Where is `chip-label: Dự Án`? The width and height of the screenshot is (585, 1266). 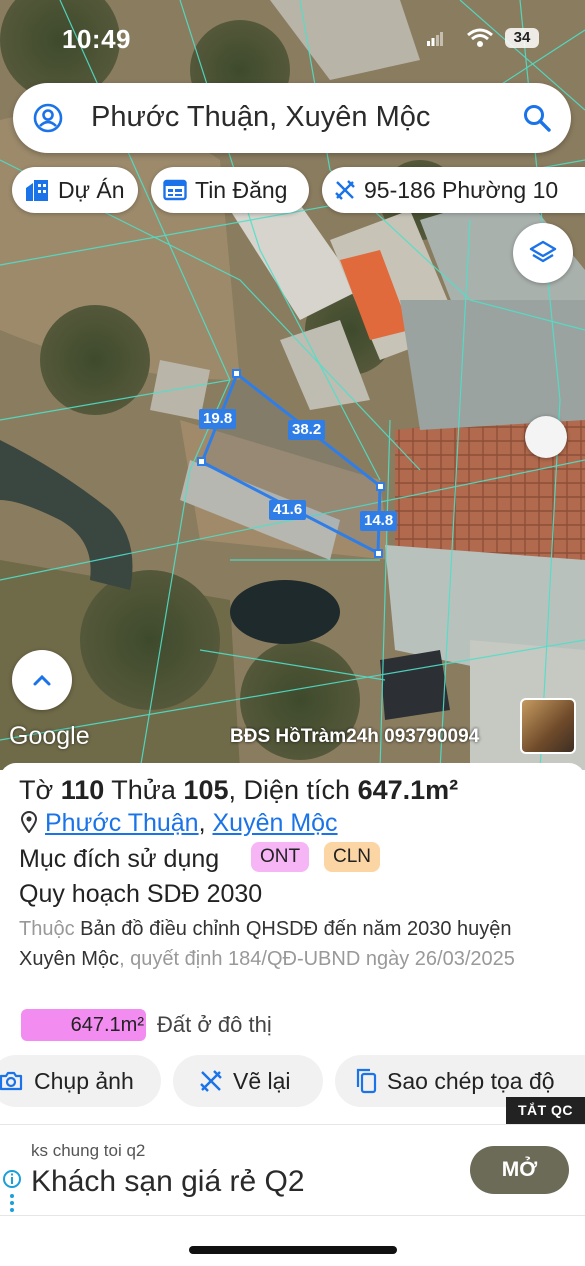 chip-label: Dự Án is located at coordinates (91, 189).